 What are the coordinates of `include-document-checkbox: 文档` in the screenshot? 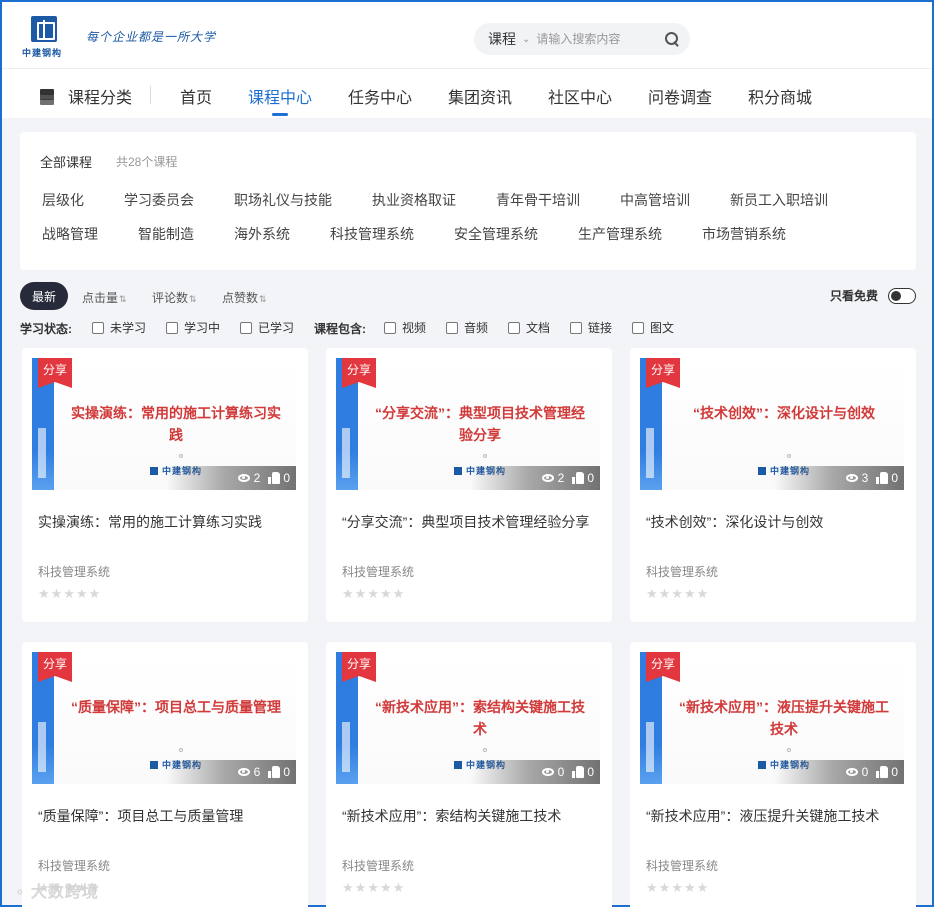 It's located at (529, 327).